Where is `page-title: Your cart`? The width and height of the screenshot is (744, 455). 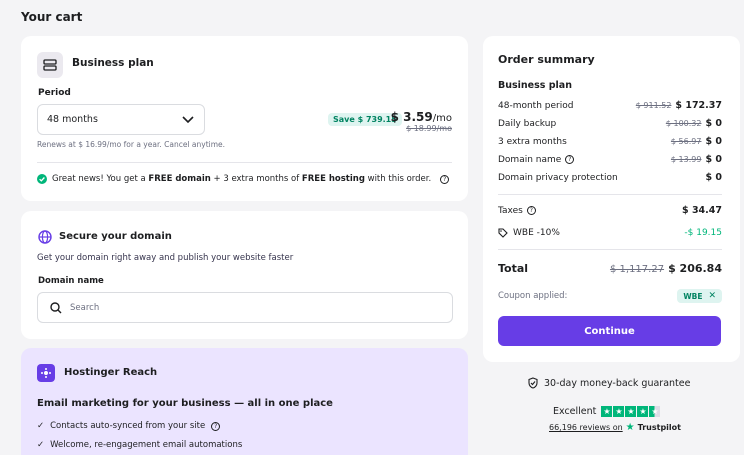 page-title: Your cart is located at coordinates (52, 17).